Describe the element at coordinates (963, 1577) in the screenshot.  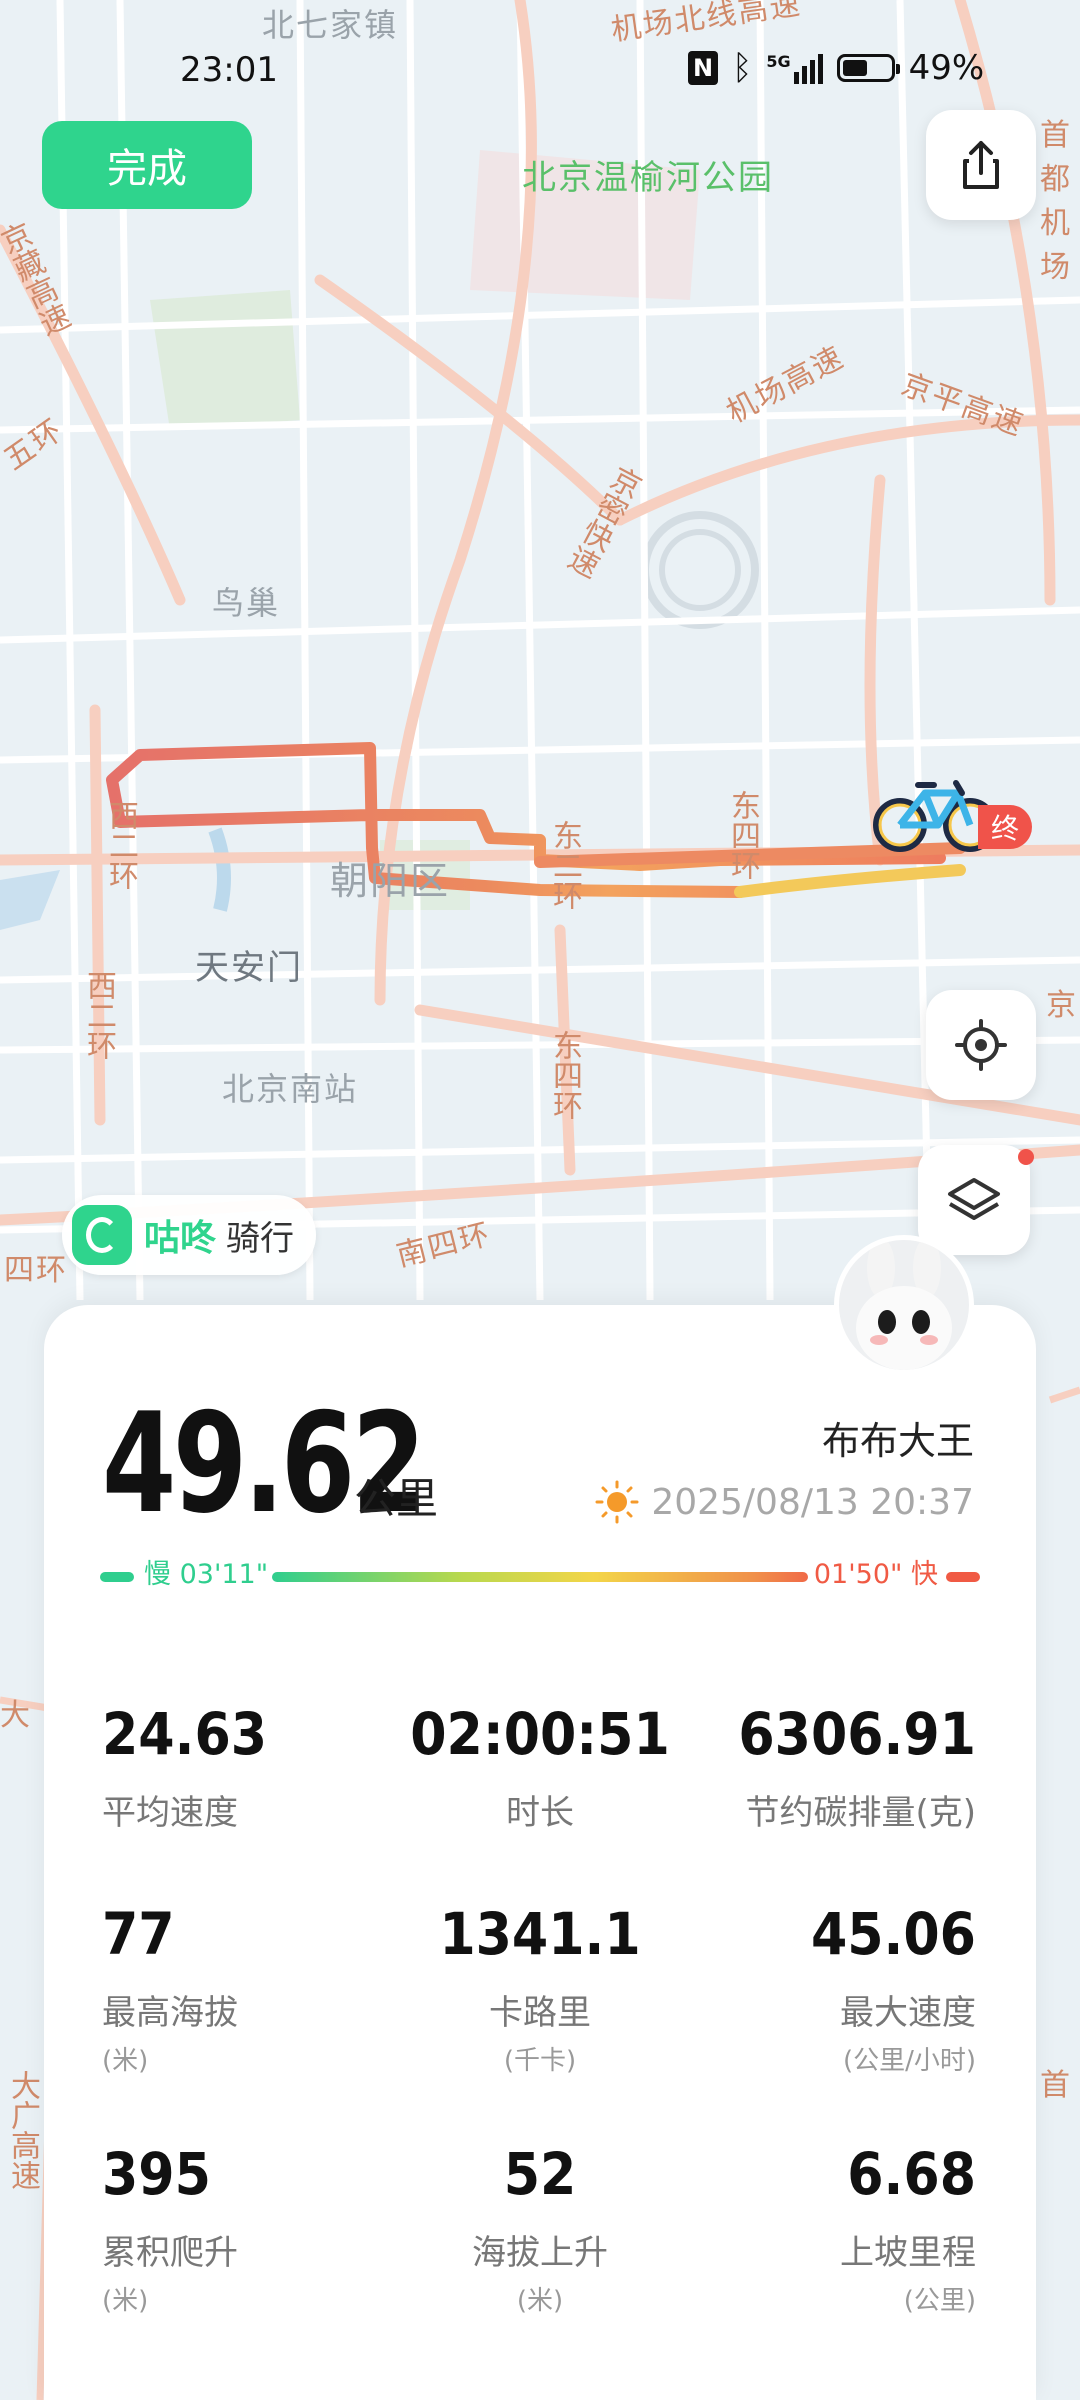
I see `pace-fast-swatch` at that location.